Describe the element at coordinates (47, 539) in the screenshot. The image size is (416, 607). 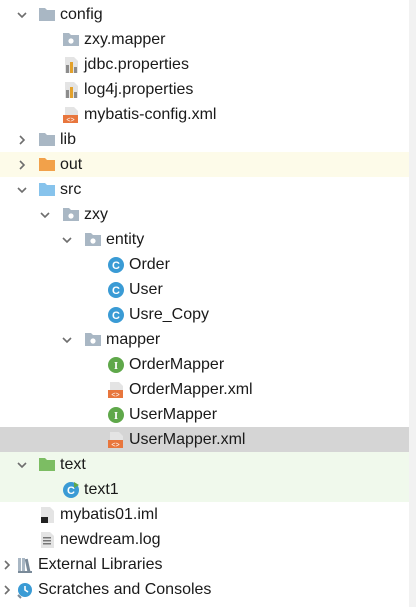
I see `log-file-icon` at that location.